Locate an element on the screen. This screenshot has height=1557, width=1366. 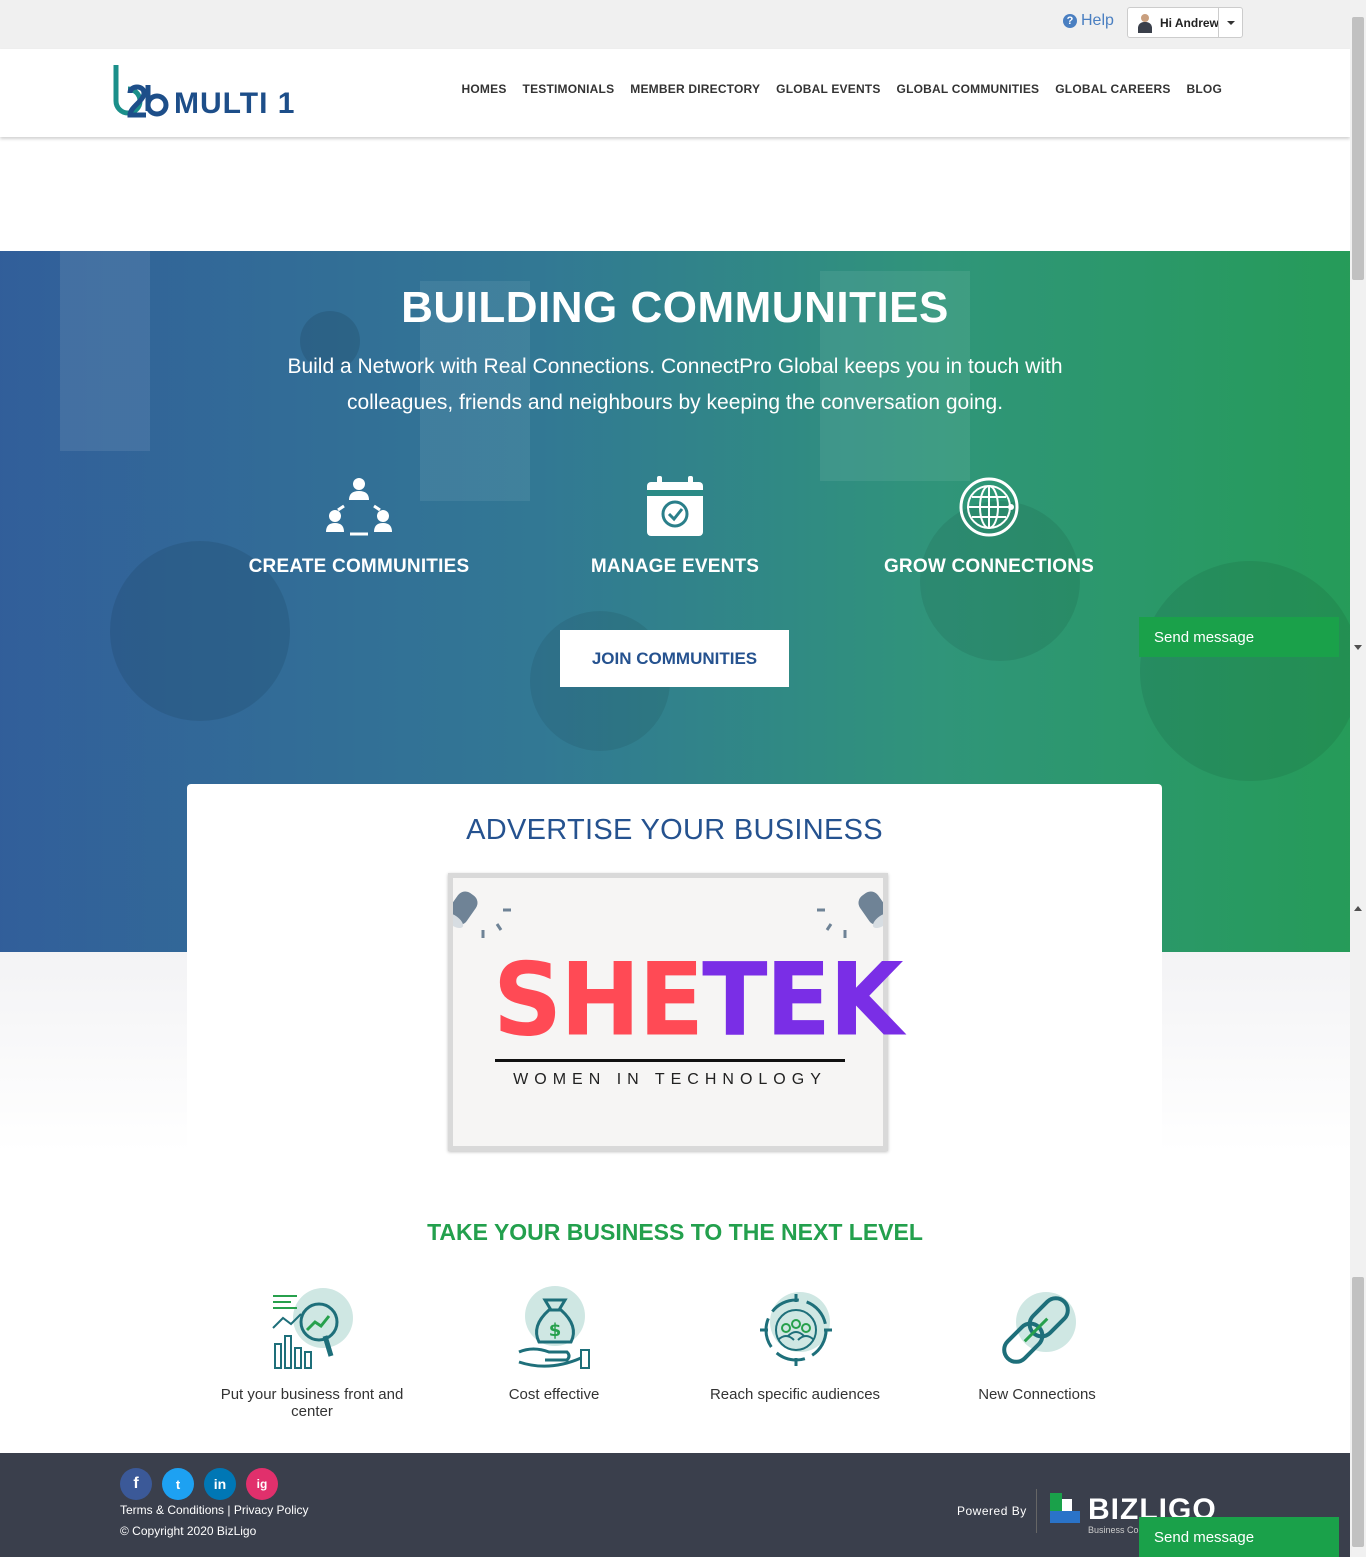
next-level-title: TAKE YOUR BUSINESS TO THE NEXT LEVEL is located at coordinates (675, 1232).